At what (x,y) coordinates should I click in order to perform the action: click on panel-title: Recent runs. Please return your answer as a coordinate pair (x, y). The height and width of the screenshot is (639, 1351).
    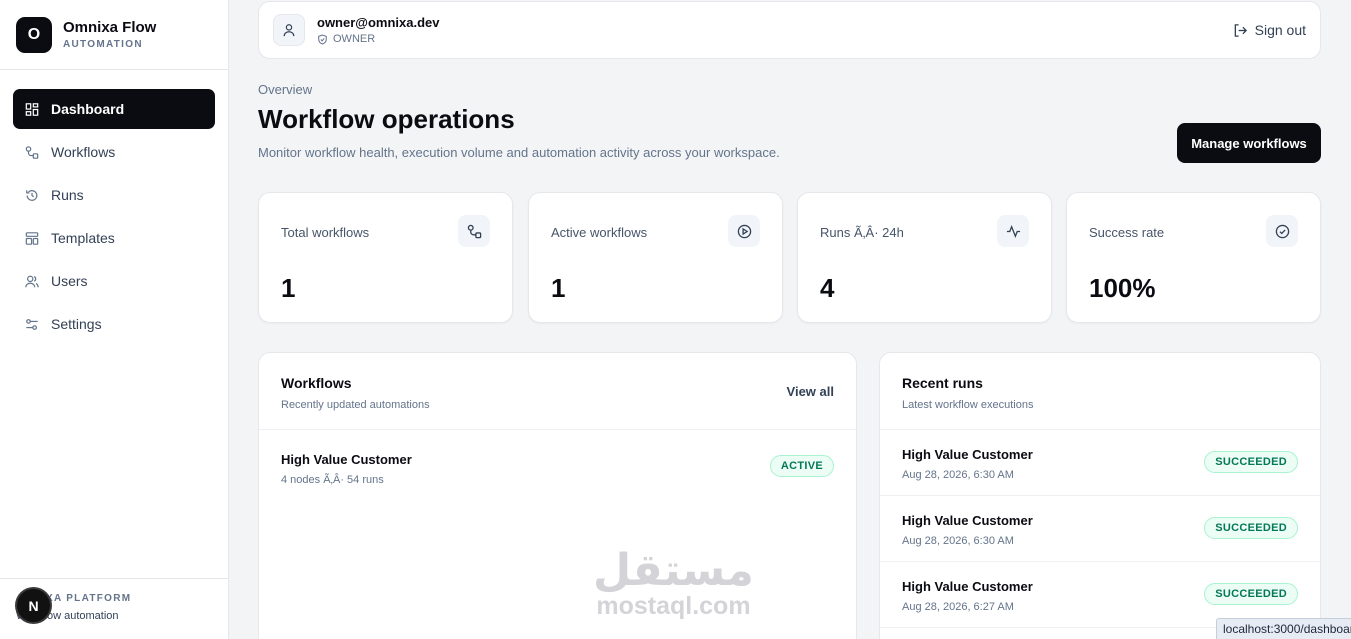
    Looking at the image, I should click on (942, 383).